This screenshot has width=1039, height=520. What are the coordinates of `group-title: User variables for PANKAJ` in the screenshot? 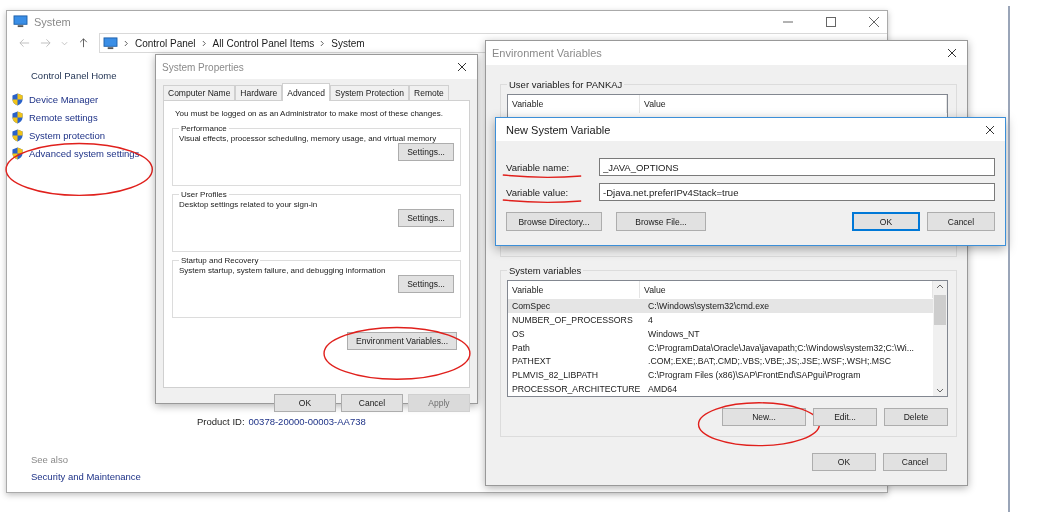 It's located at (566, 84).